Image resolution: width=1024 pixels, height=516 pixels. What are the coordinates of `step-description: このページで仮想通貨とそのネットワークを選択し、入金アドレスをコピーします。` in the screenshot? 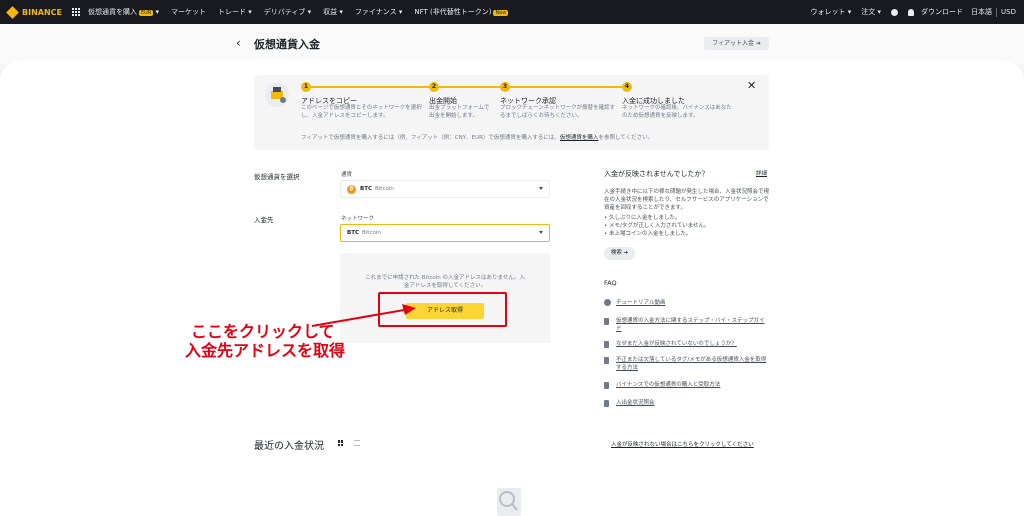 It's located at (361, 112).